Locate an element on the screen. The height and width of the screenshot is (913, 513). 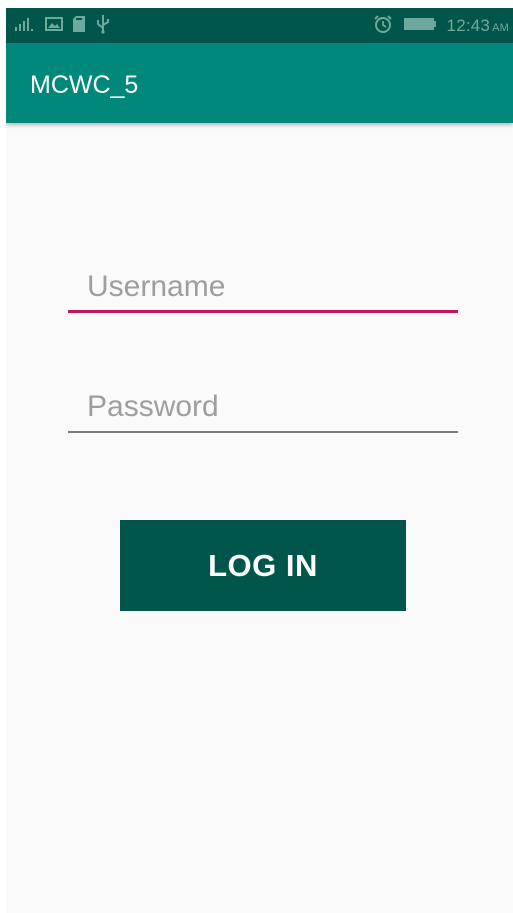
usb-icon is located at coordinates (103, 26).